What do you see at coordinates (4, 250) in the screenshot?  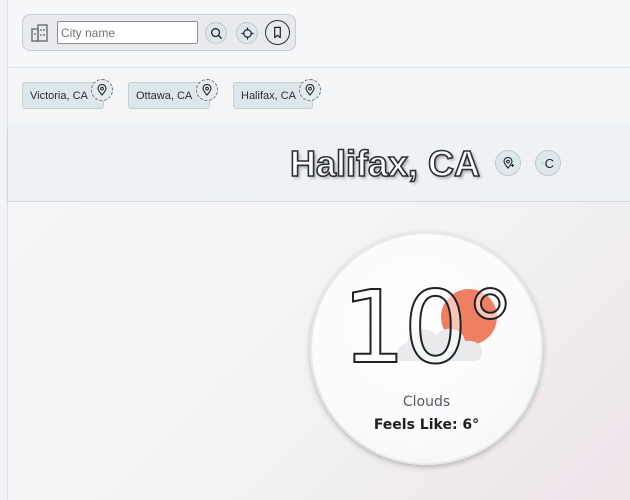 I see `window-left-edge` at bounding box center [4, 250].